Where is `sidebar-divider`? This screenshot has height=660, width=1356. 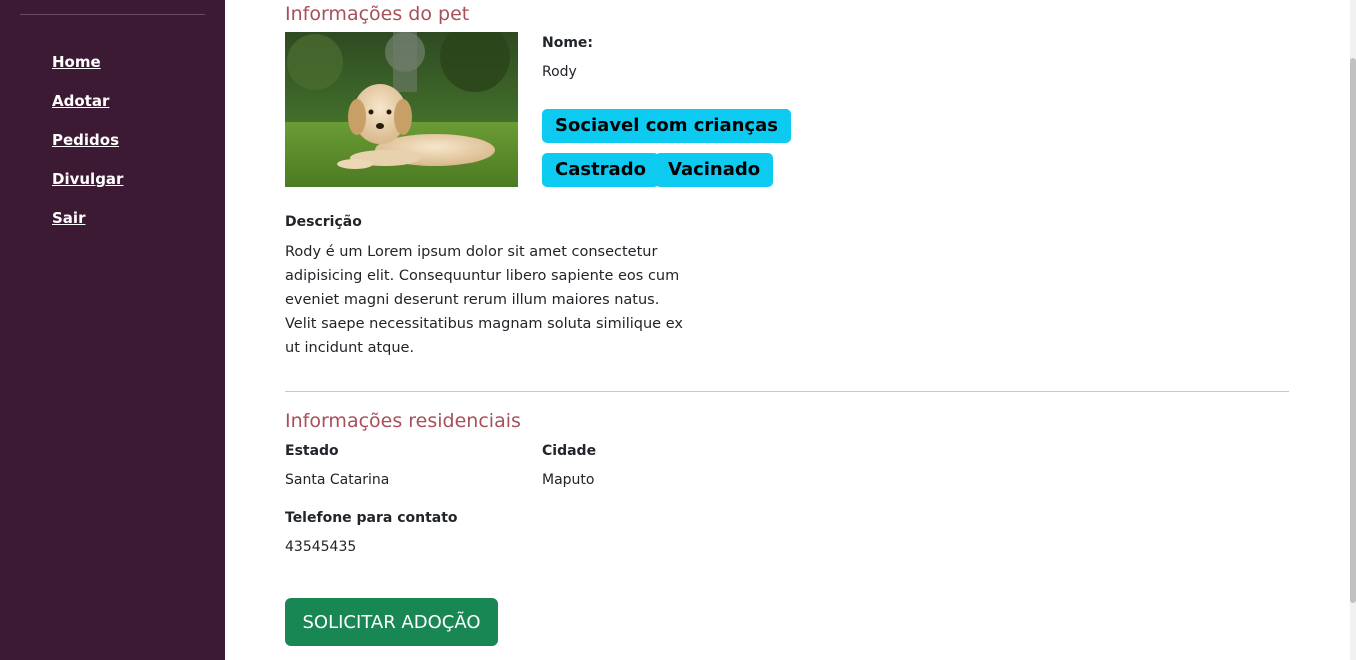
sidebar-divider is located at coordinates (112, 14).